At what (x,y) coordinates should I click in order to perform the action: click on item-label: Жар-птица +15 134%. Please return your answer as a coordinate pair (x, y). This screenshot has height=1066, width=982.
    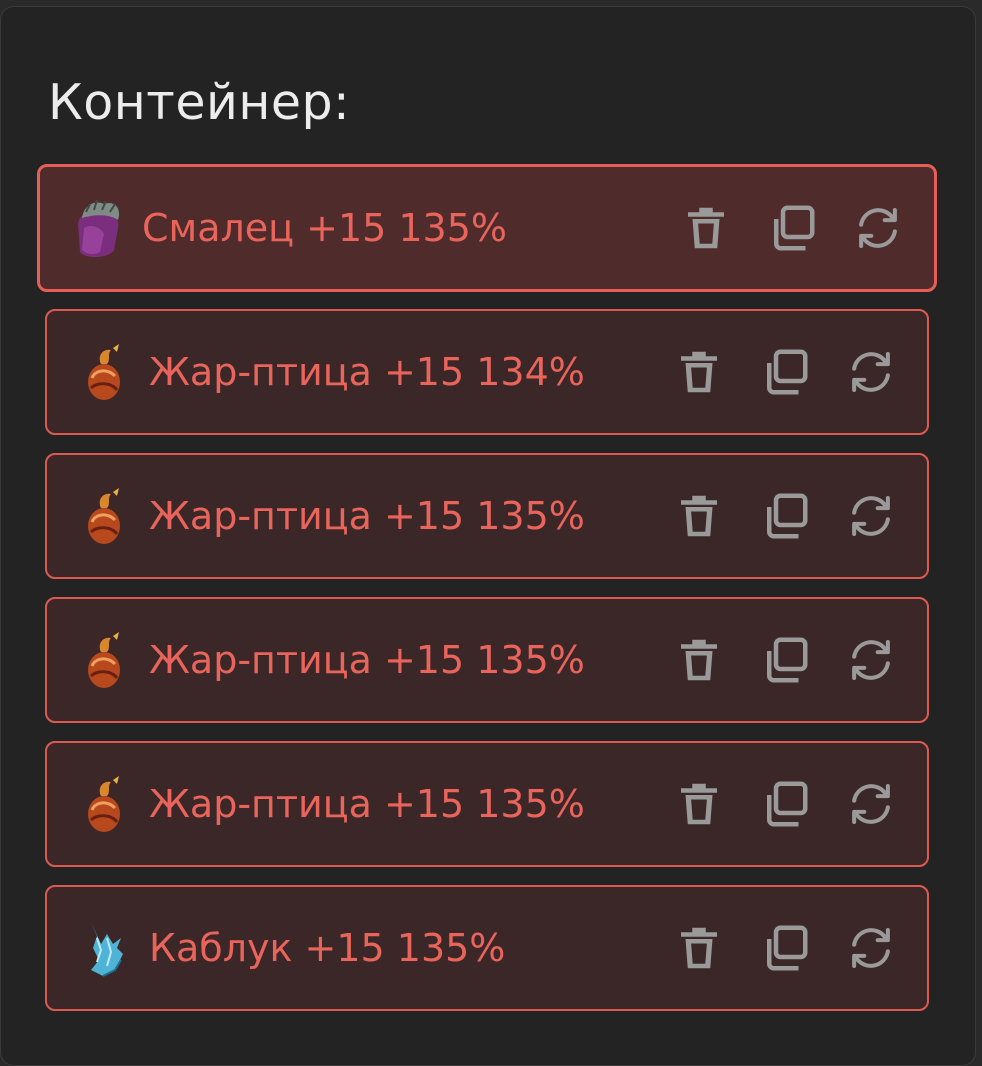
    Looking at the image, I should click on (367, 372).